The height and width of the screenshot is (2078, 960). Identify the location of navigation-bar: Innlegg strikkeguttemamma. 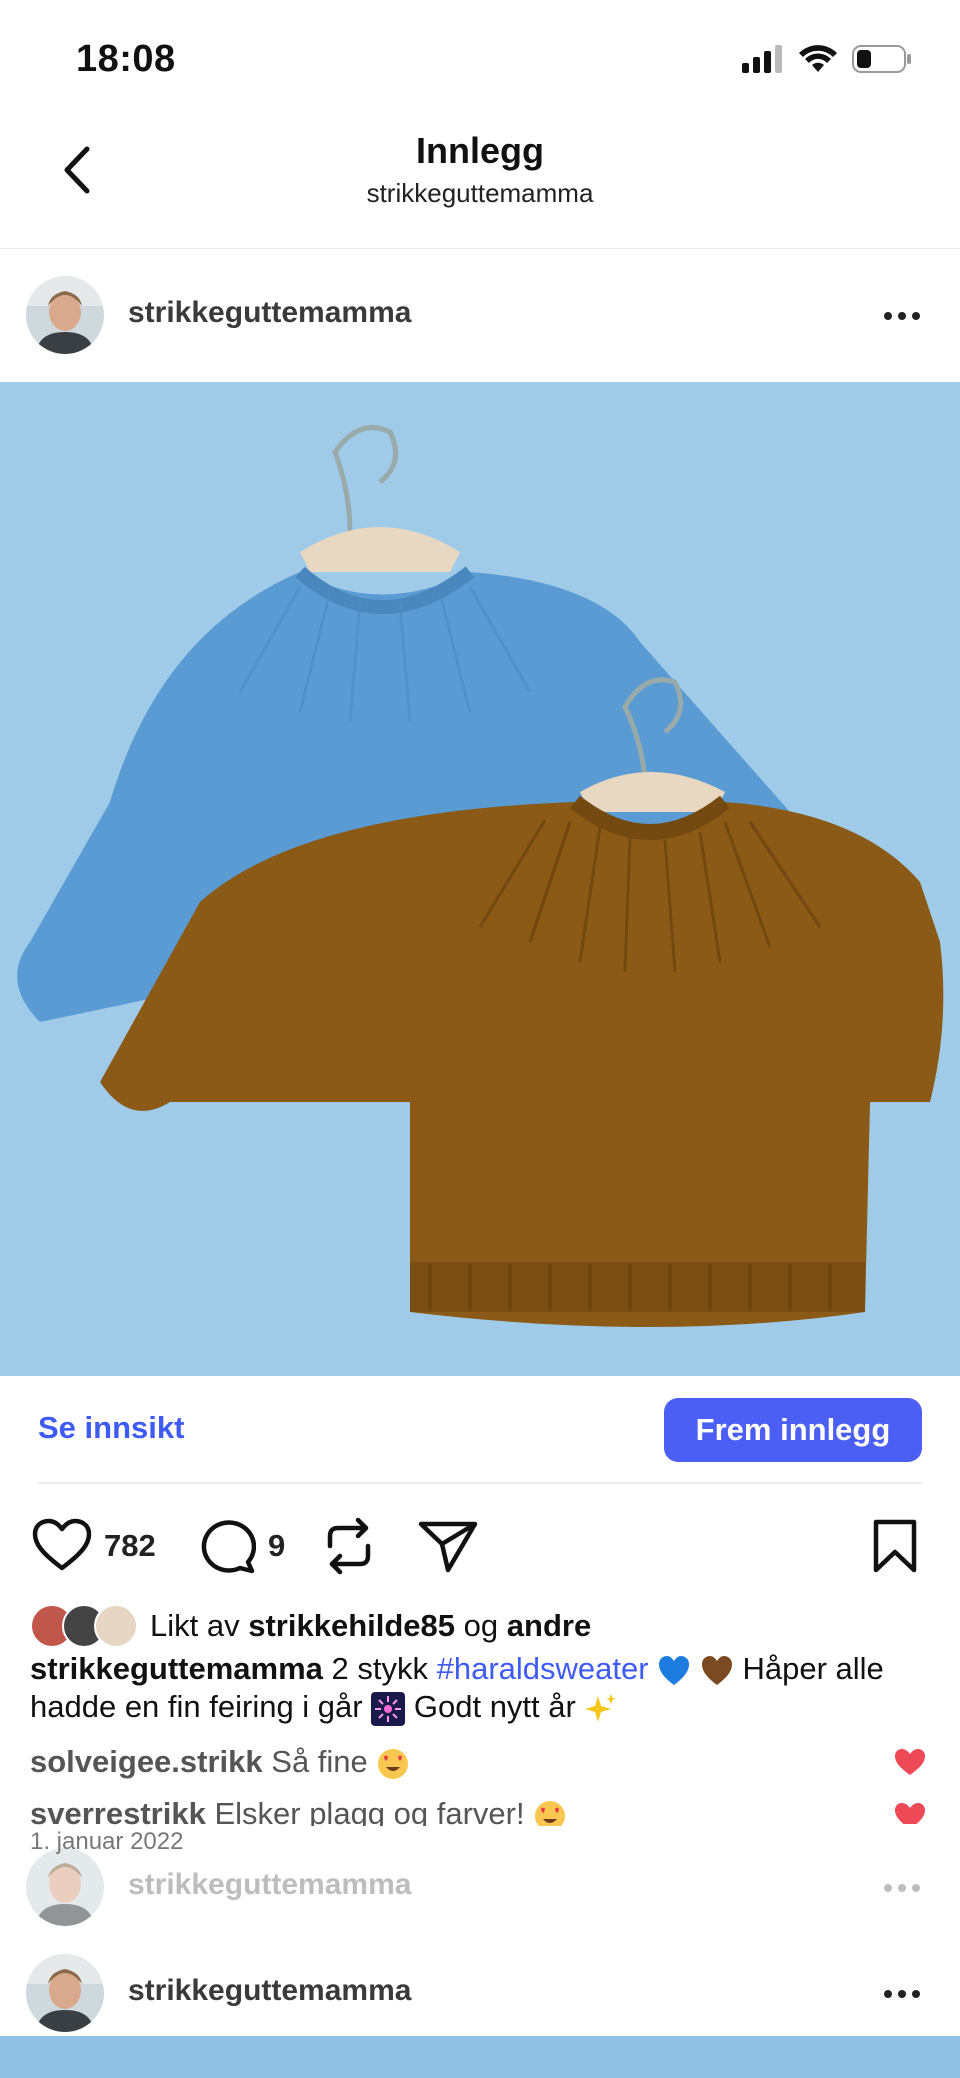
(480, 184).